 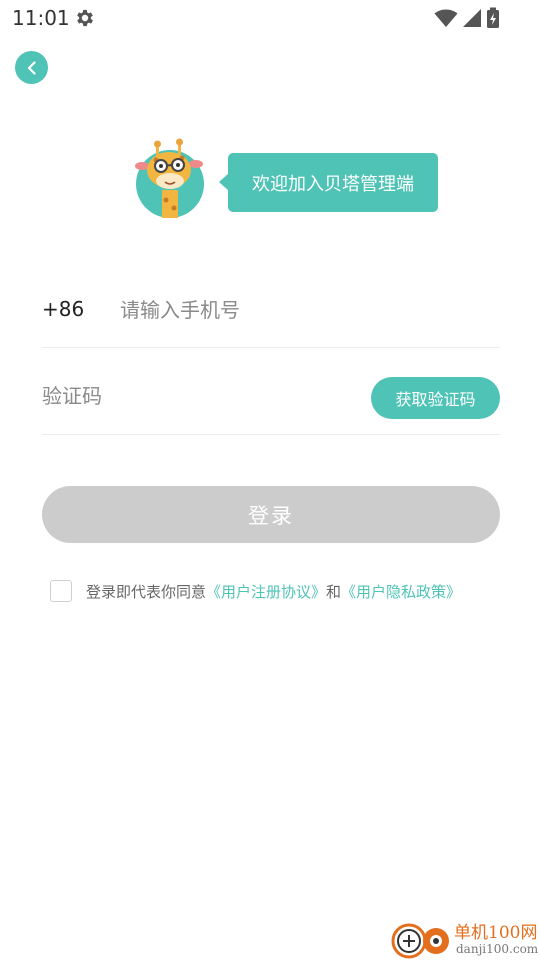 What do you see at coordinates (305, 310) in the screenshot?
I see `phone-input` at bounding box center [305, 310].